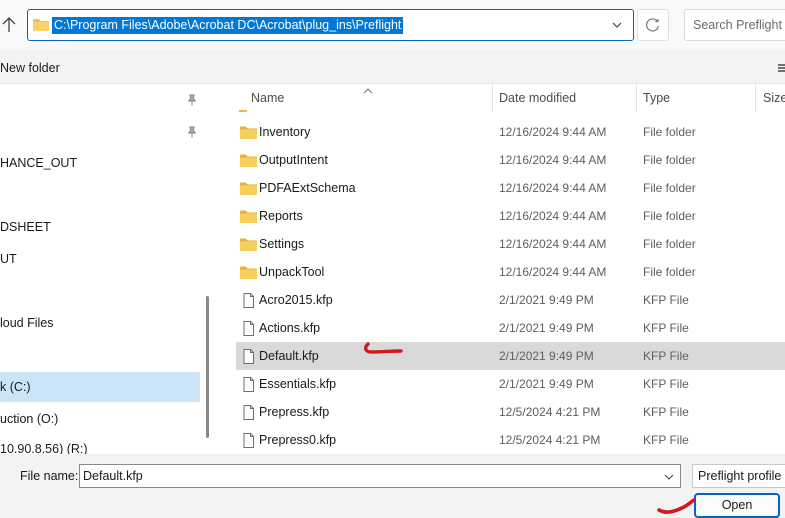  What do you see at coordinates (285, 132) in the screenshot?
I see `file-name: Inventory` at bounding box center [285, 132].